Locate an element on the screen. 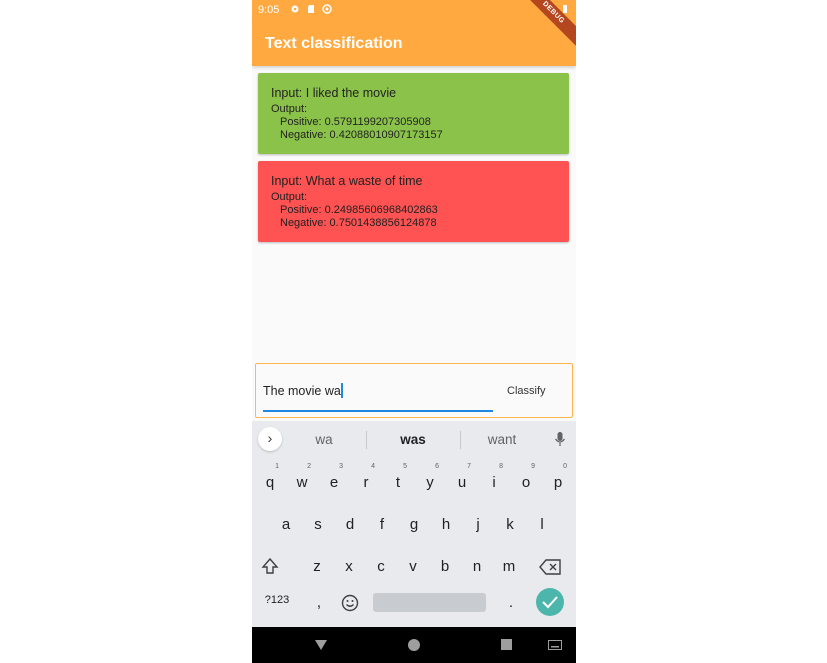  key: k is located at coordinates (510, 525).